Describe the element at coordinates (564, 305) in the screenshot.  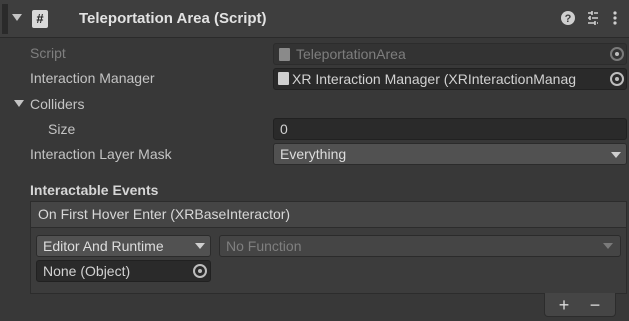
I see `add-button: +` at that location.